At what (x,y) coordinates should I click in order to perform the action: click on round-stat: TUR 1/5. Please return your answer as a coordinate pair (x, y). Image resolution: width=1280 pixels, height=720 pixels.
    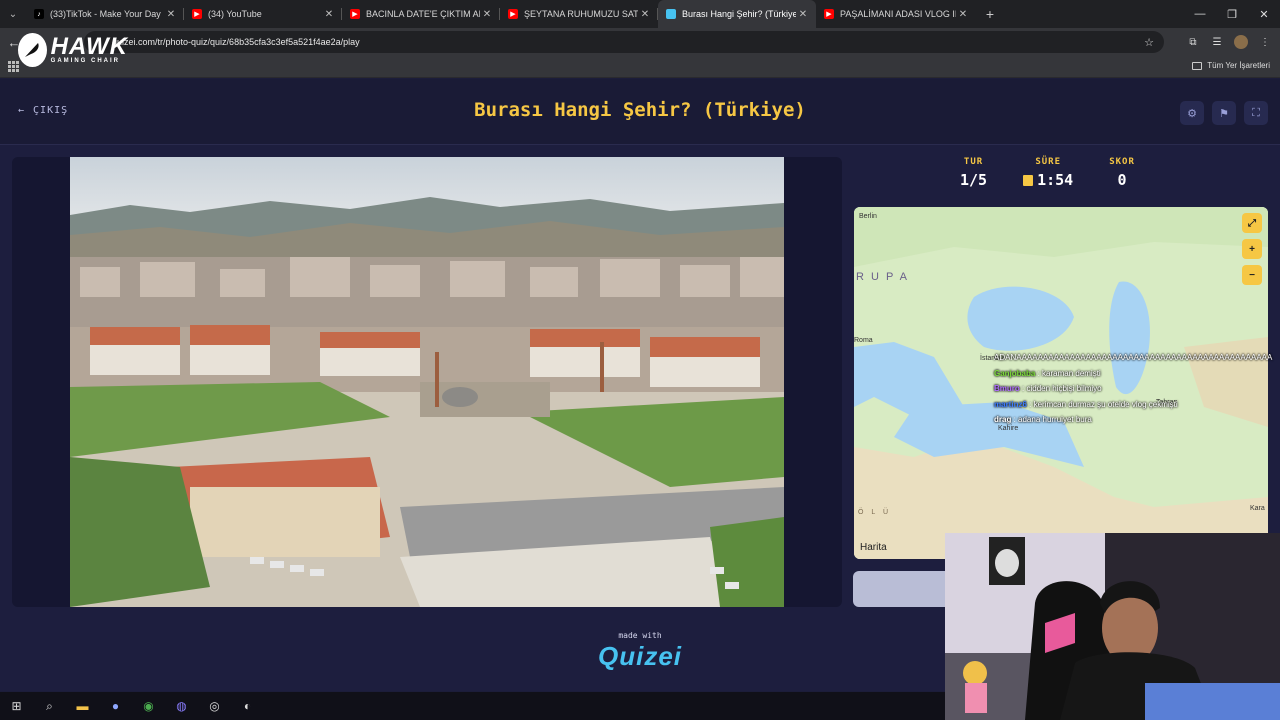
    Looking at the image, I should click on (974, 173).